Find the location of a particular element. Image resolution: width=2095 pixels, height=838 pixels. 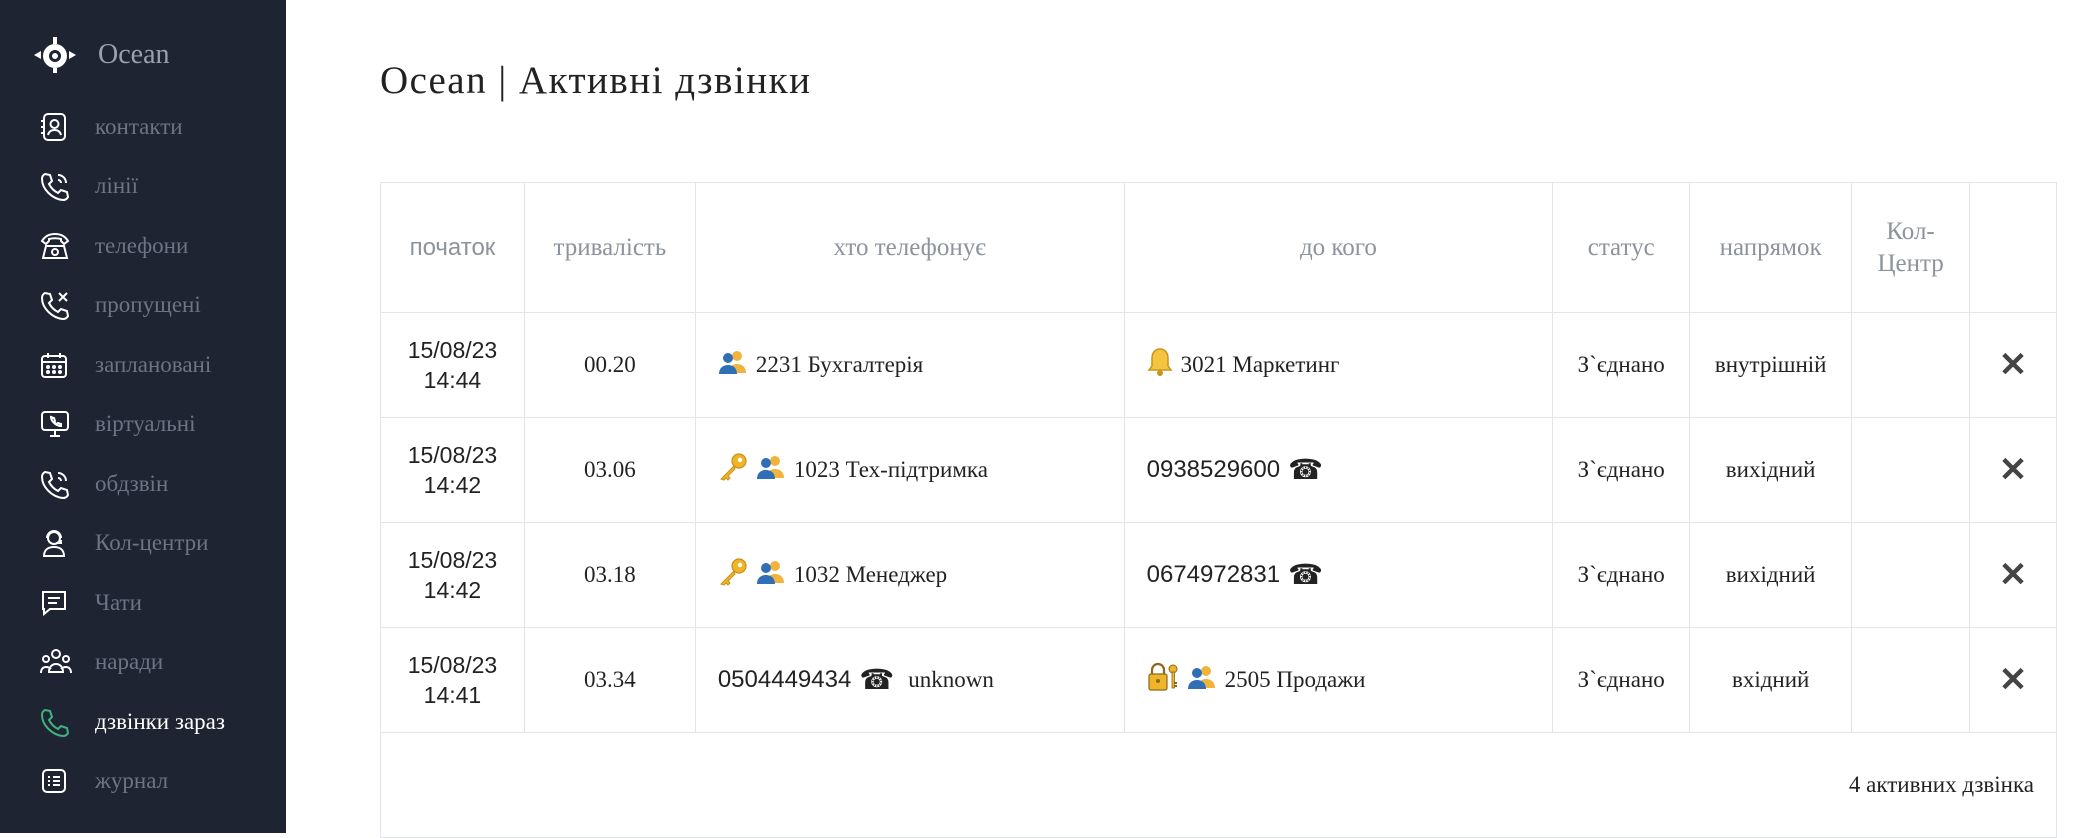

contact-book-icon is located at coordinates (60, 127).